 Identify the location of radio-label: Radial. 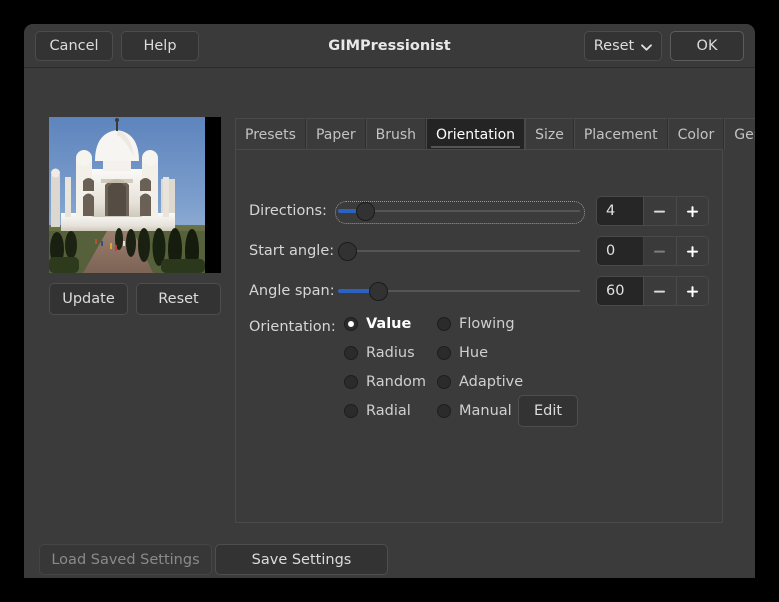
(388, 411).